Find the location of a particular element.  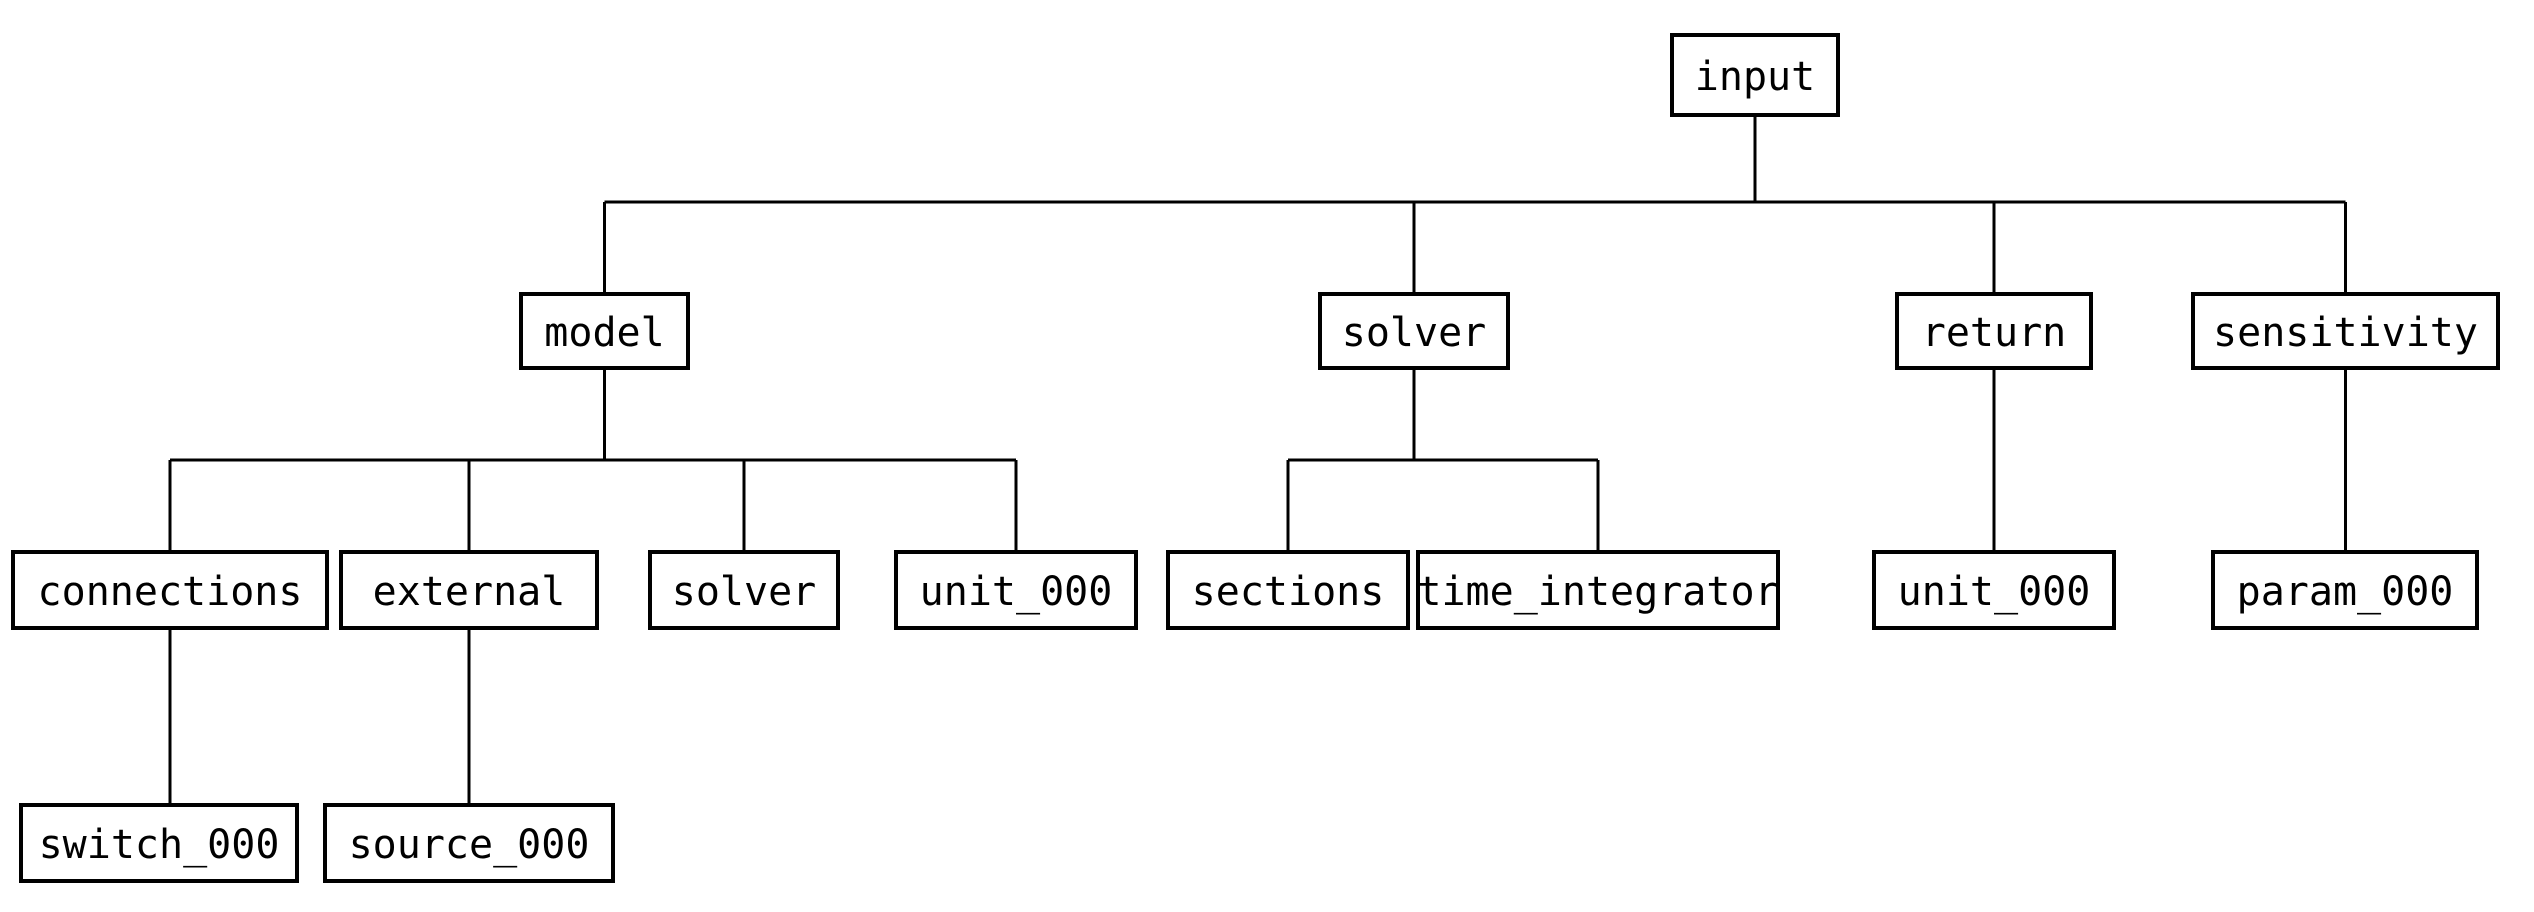

node-sections: sections is located at coordinates (1288, 590).